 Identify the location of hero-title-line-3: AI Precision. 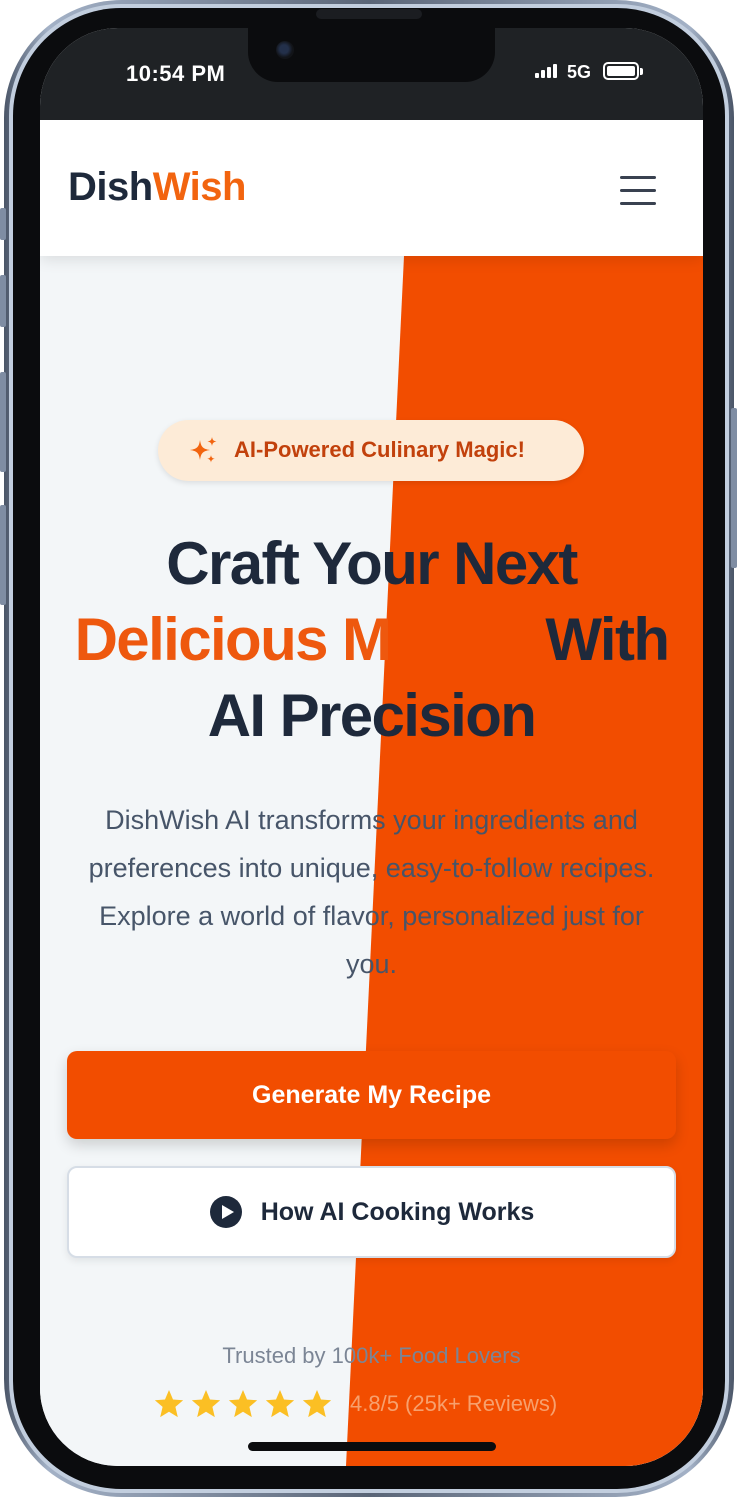
(372, 715).